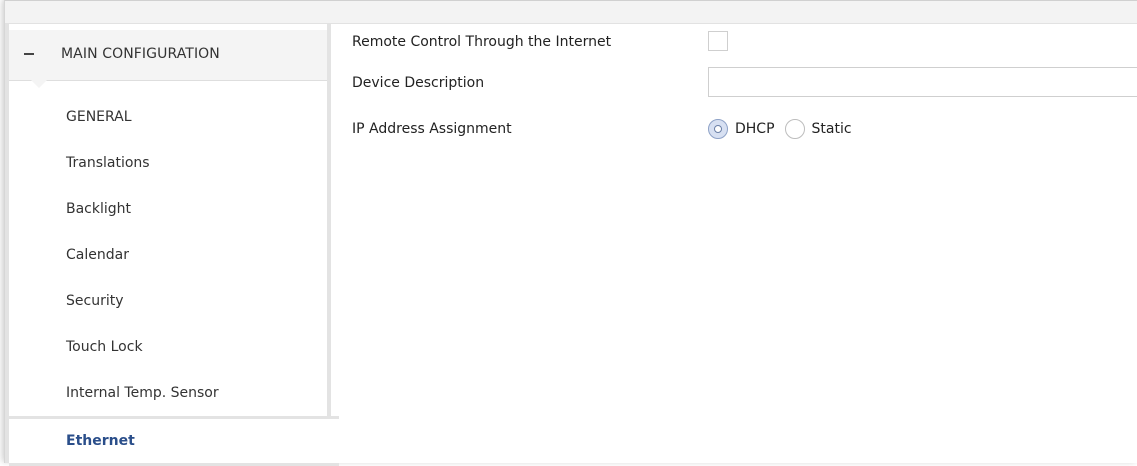 The image size is (1137, 466). I want to click on device-description-label: Device Description, so click(418, 83).